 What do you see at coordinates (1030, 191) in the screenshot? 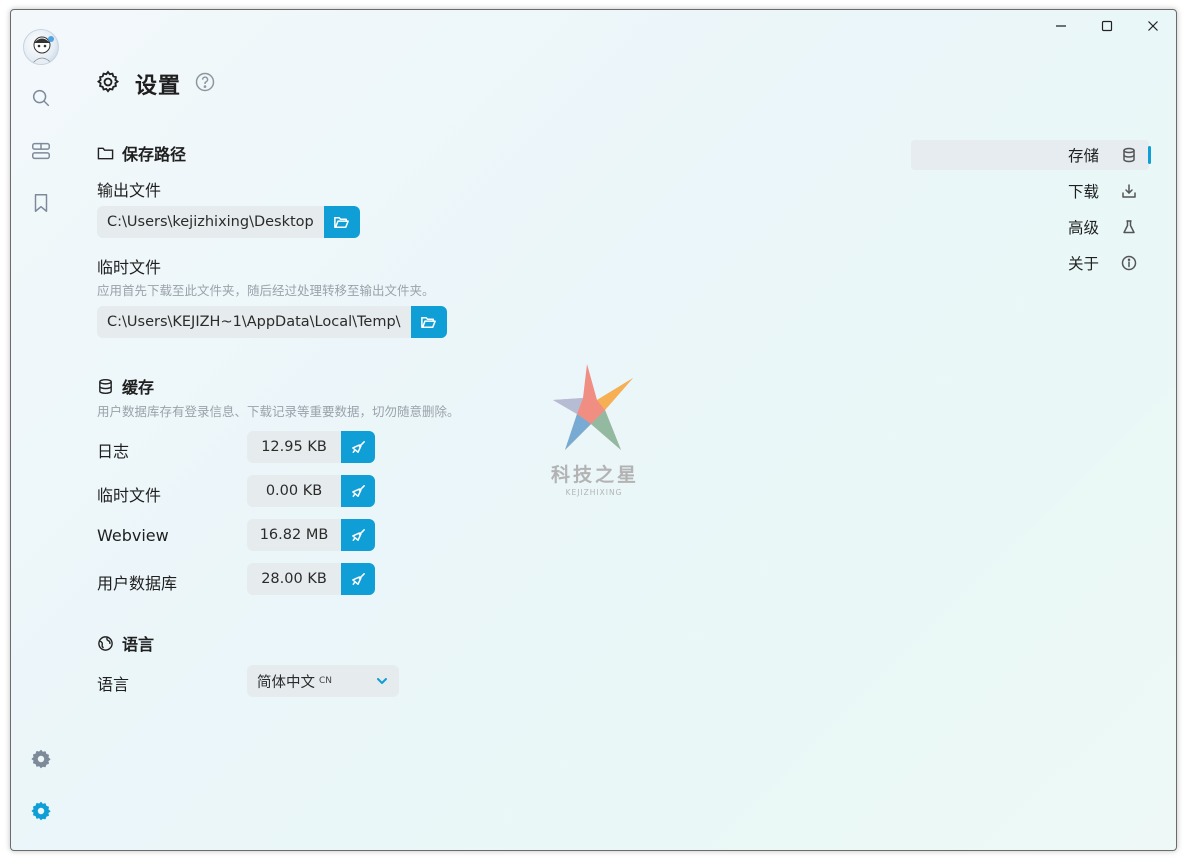
I see `section-nav-item-download: 下载` at bounding box center [1030, 191].